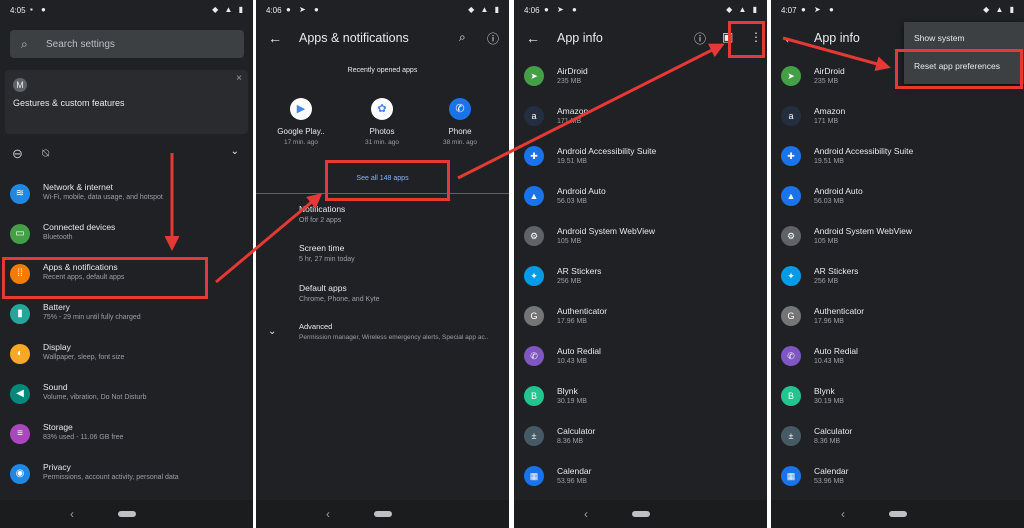 The height and width of the screenshot is (528, 1024). What do you see at coordinates (534, 476) in the screenshot?
I see `calendar-icon: ▦` at bounding box center [534, 476].